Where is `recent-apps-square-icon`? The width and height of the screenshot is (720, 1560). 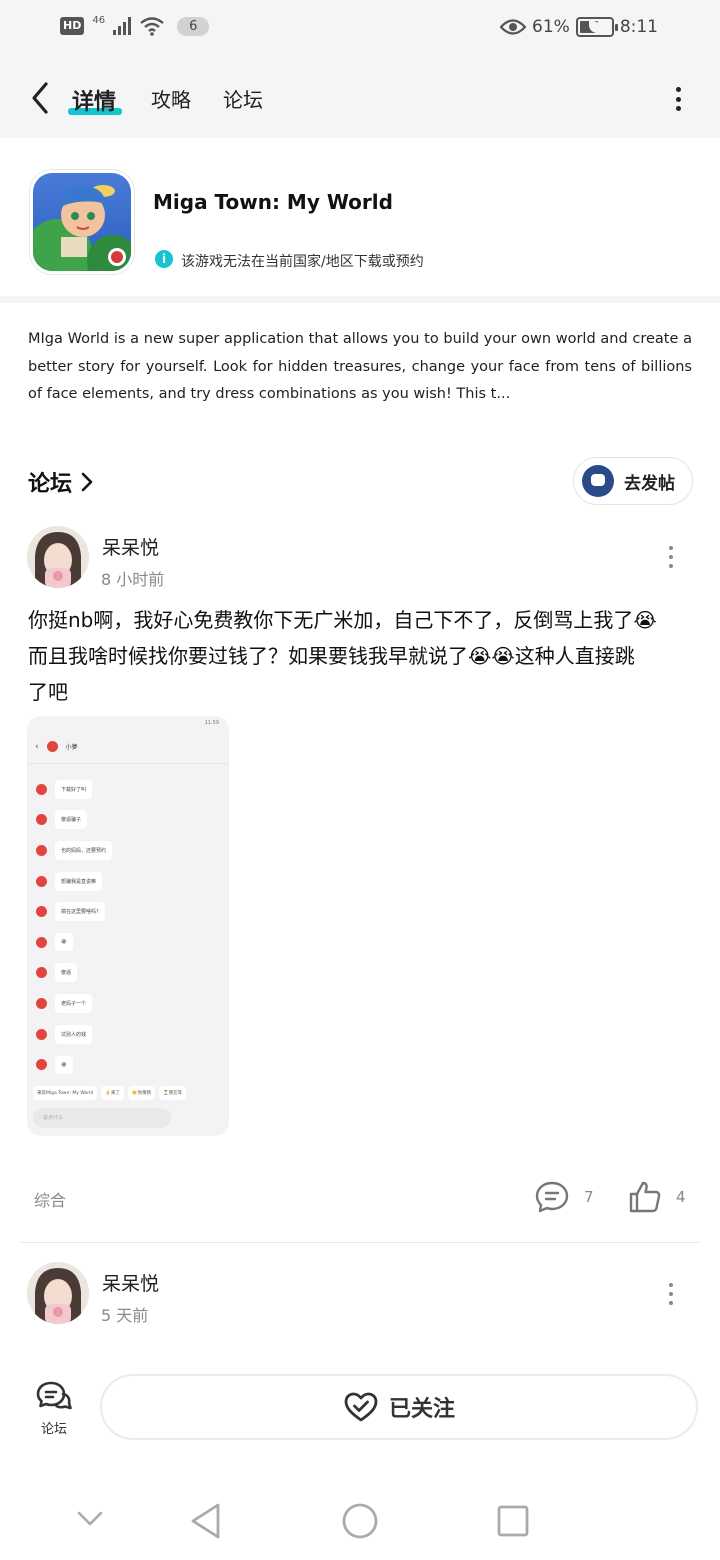 recent-apps-square-icon is located at coordinates (513, 1521).